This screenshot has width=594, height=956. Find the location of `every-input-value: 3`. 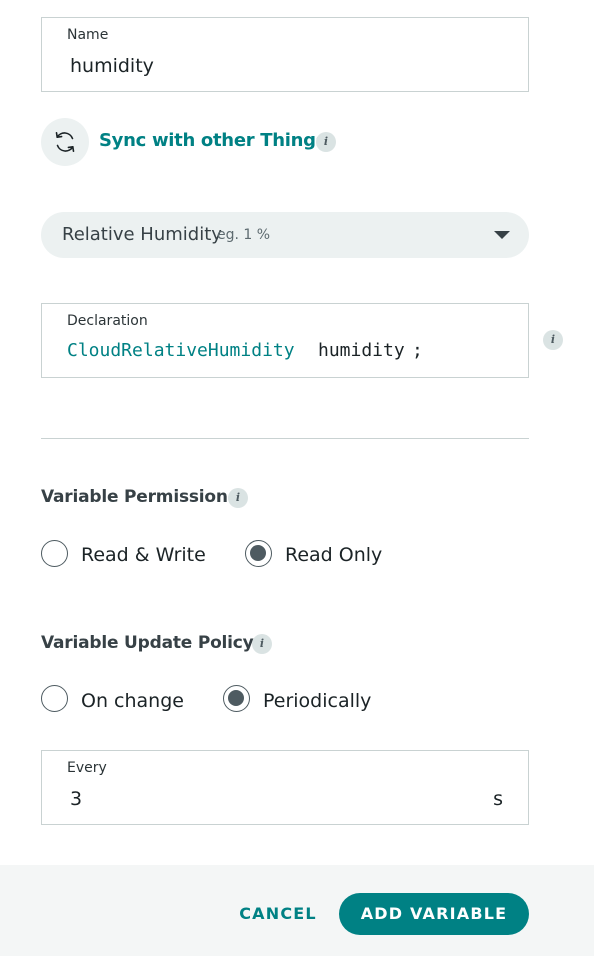

every-input-value: 3 is located at coordinates (76, 799).